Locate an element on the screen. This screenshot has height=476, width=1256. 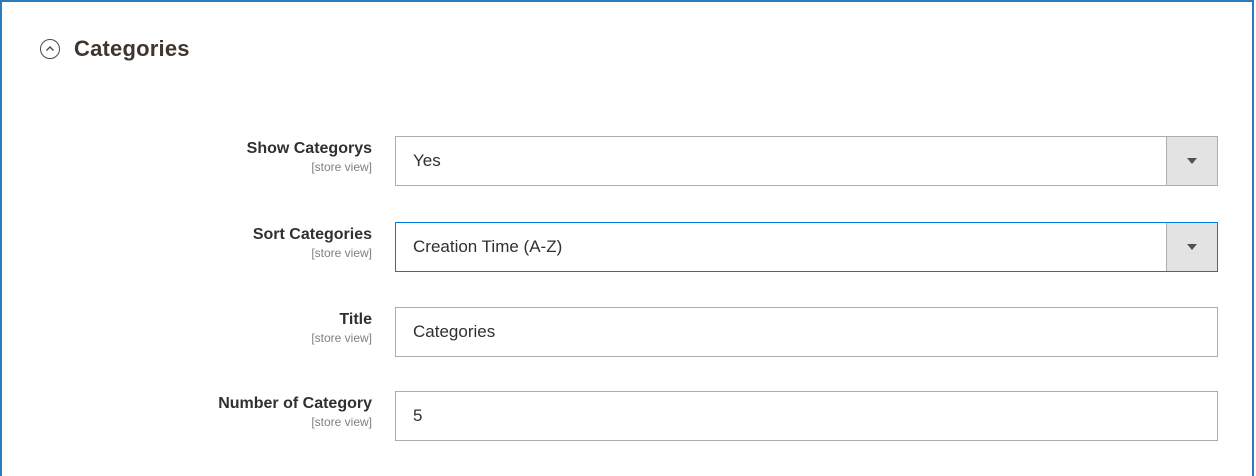
section-title: Categories is located at coordinates (132, 48).